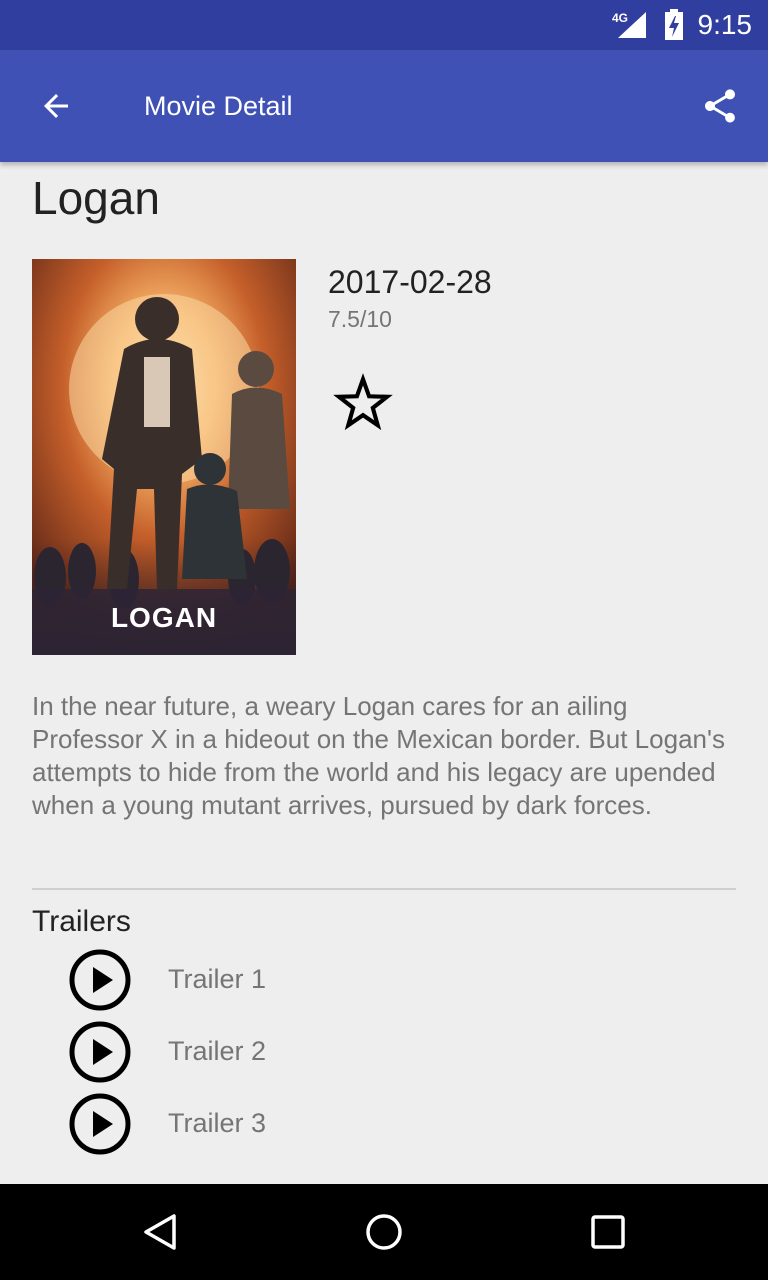  Describe the element at coordinates (384, 1054) in the screenshot. I see `trailer-item-2: Trailer 2` at that location.